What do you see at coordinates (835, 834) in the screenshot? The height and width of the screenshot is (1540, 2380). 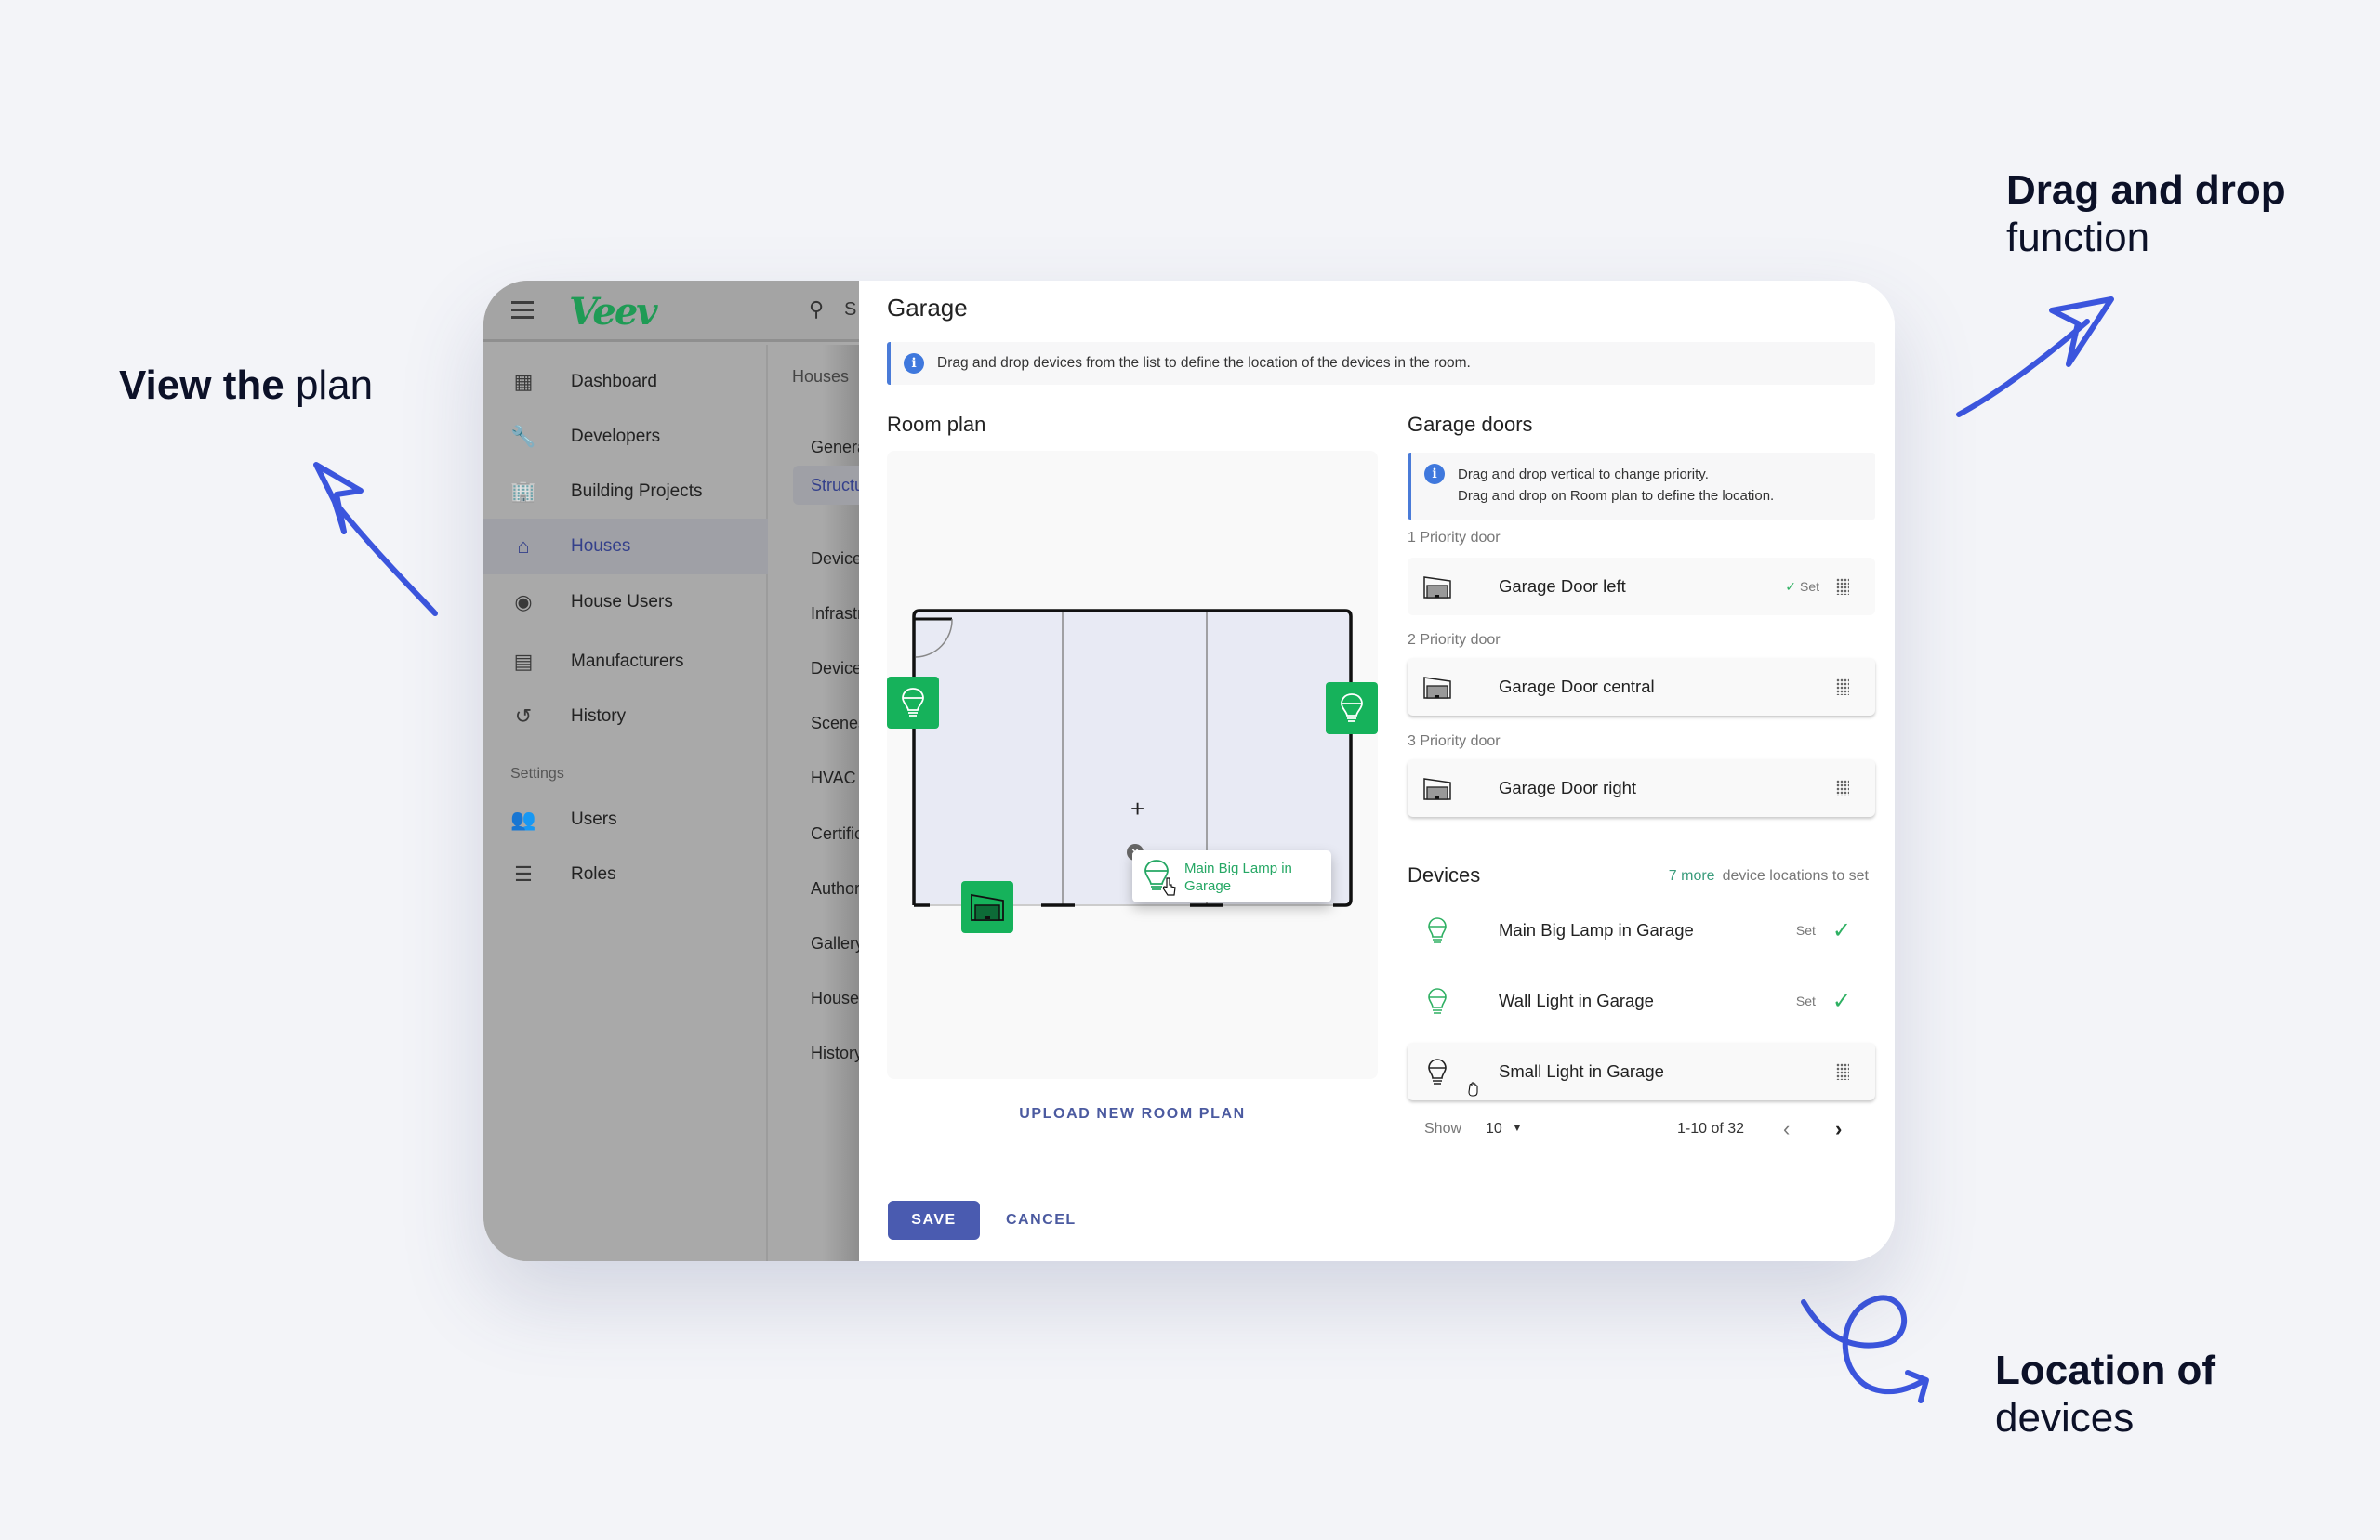 I see `subnav-item: Certificates` at bounding box center [835, 834].